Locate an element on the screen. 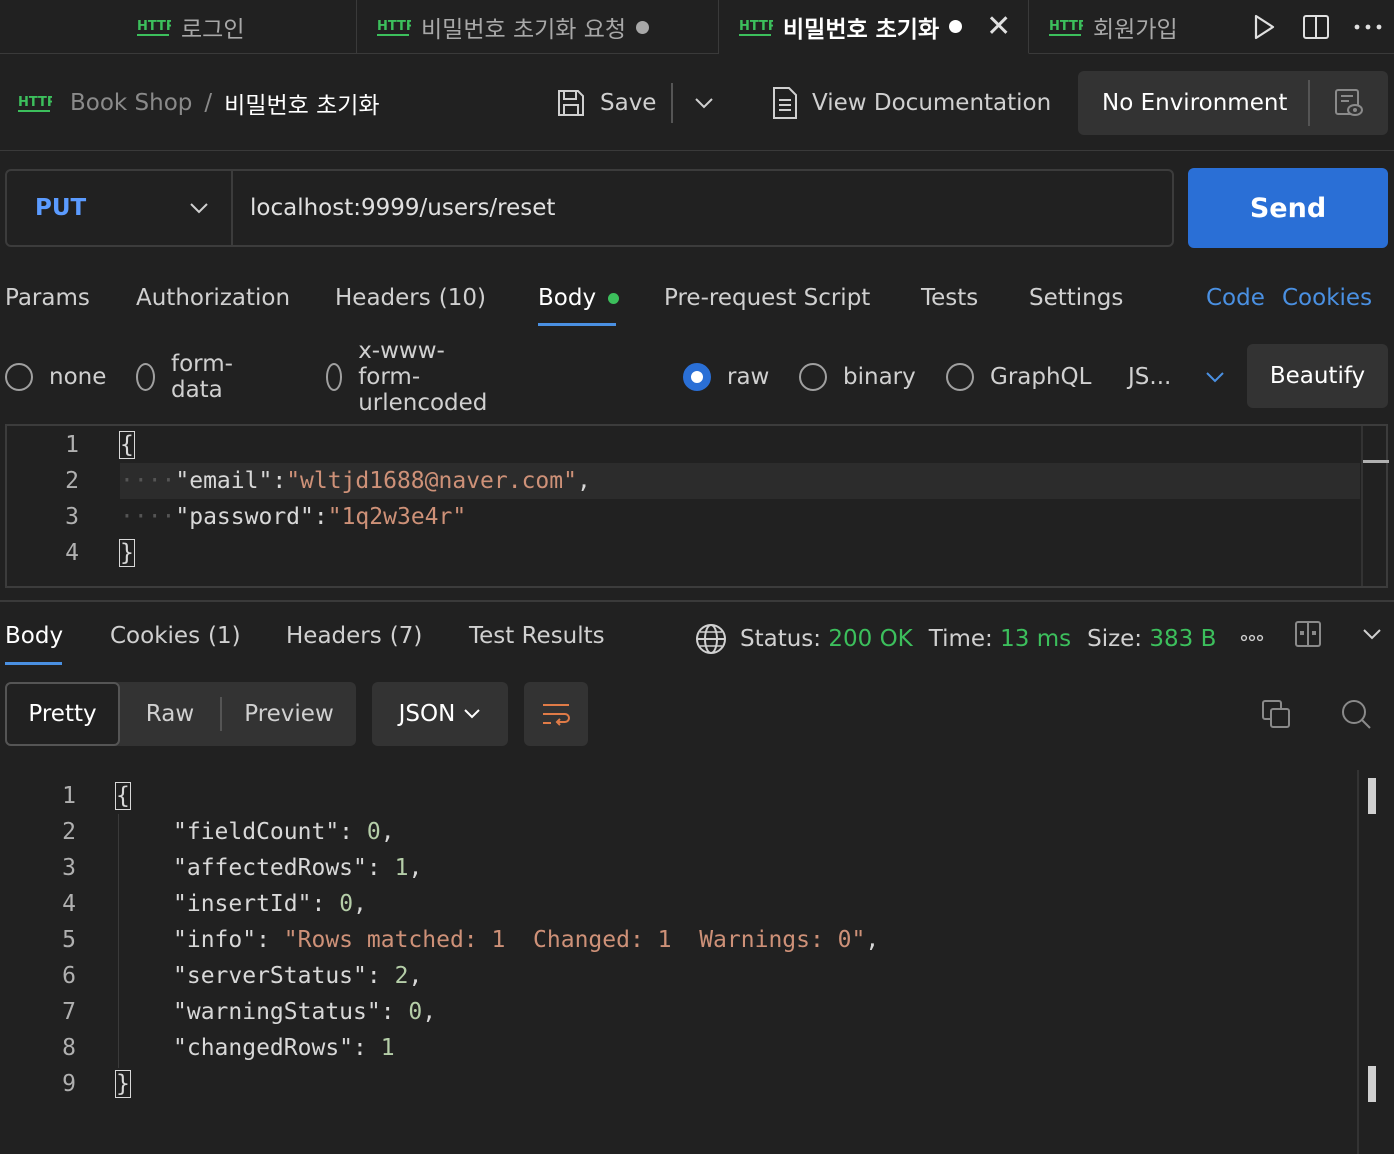 This screenshot has height=1154, width=1394. tab-password-reset: HTTP 비밀번호 초기화 ✕ is located at coordinates (874, 27).